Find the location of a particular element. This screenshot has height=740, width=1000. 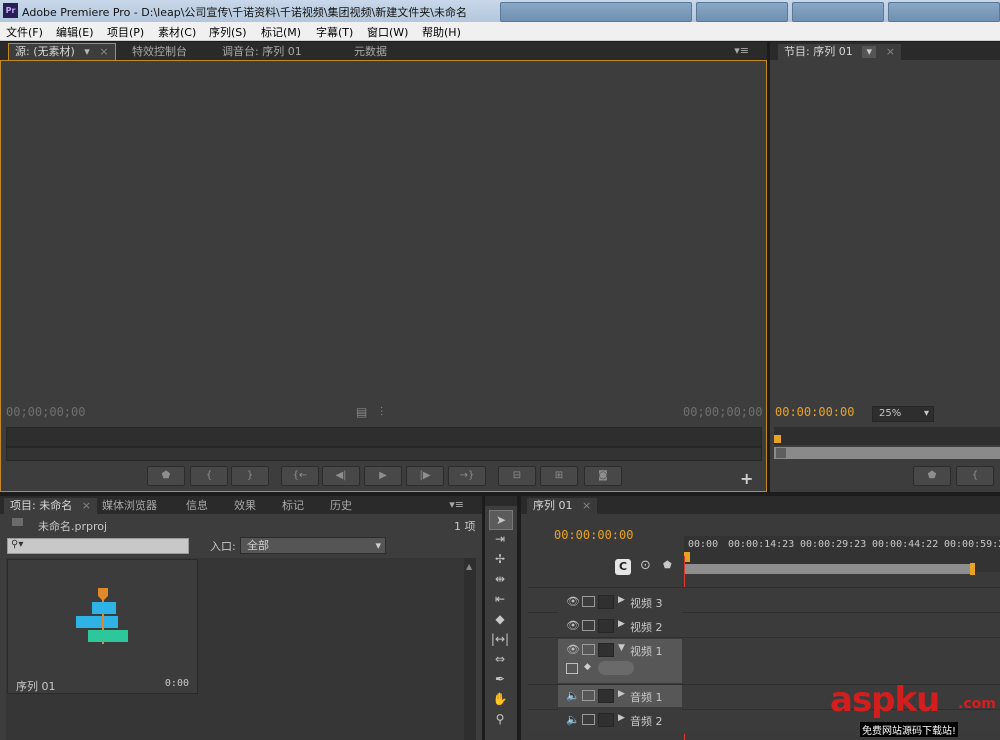

step-forward-icon: |▶ is located at coordinates (425, 476).